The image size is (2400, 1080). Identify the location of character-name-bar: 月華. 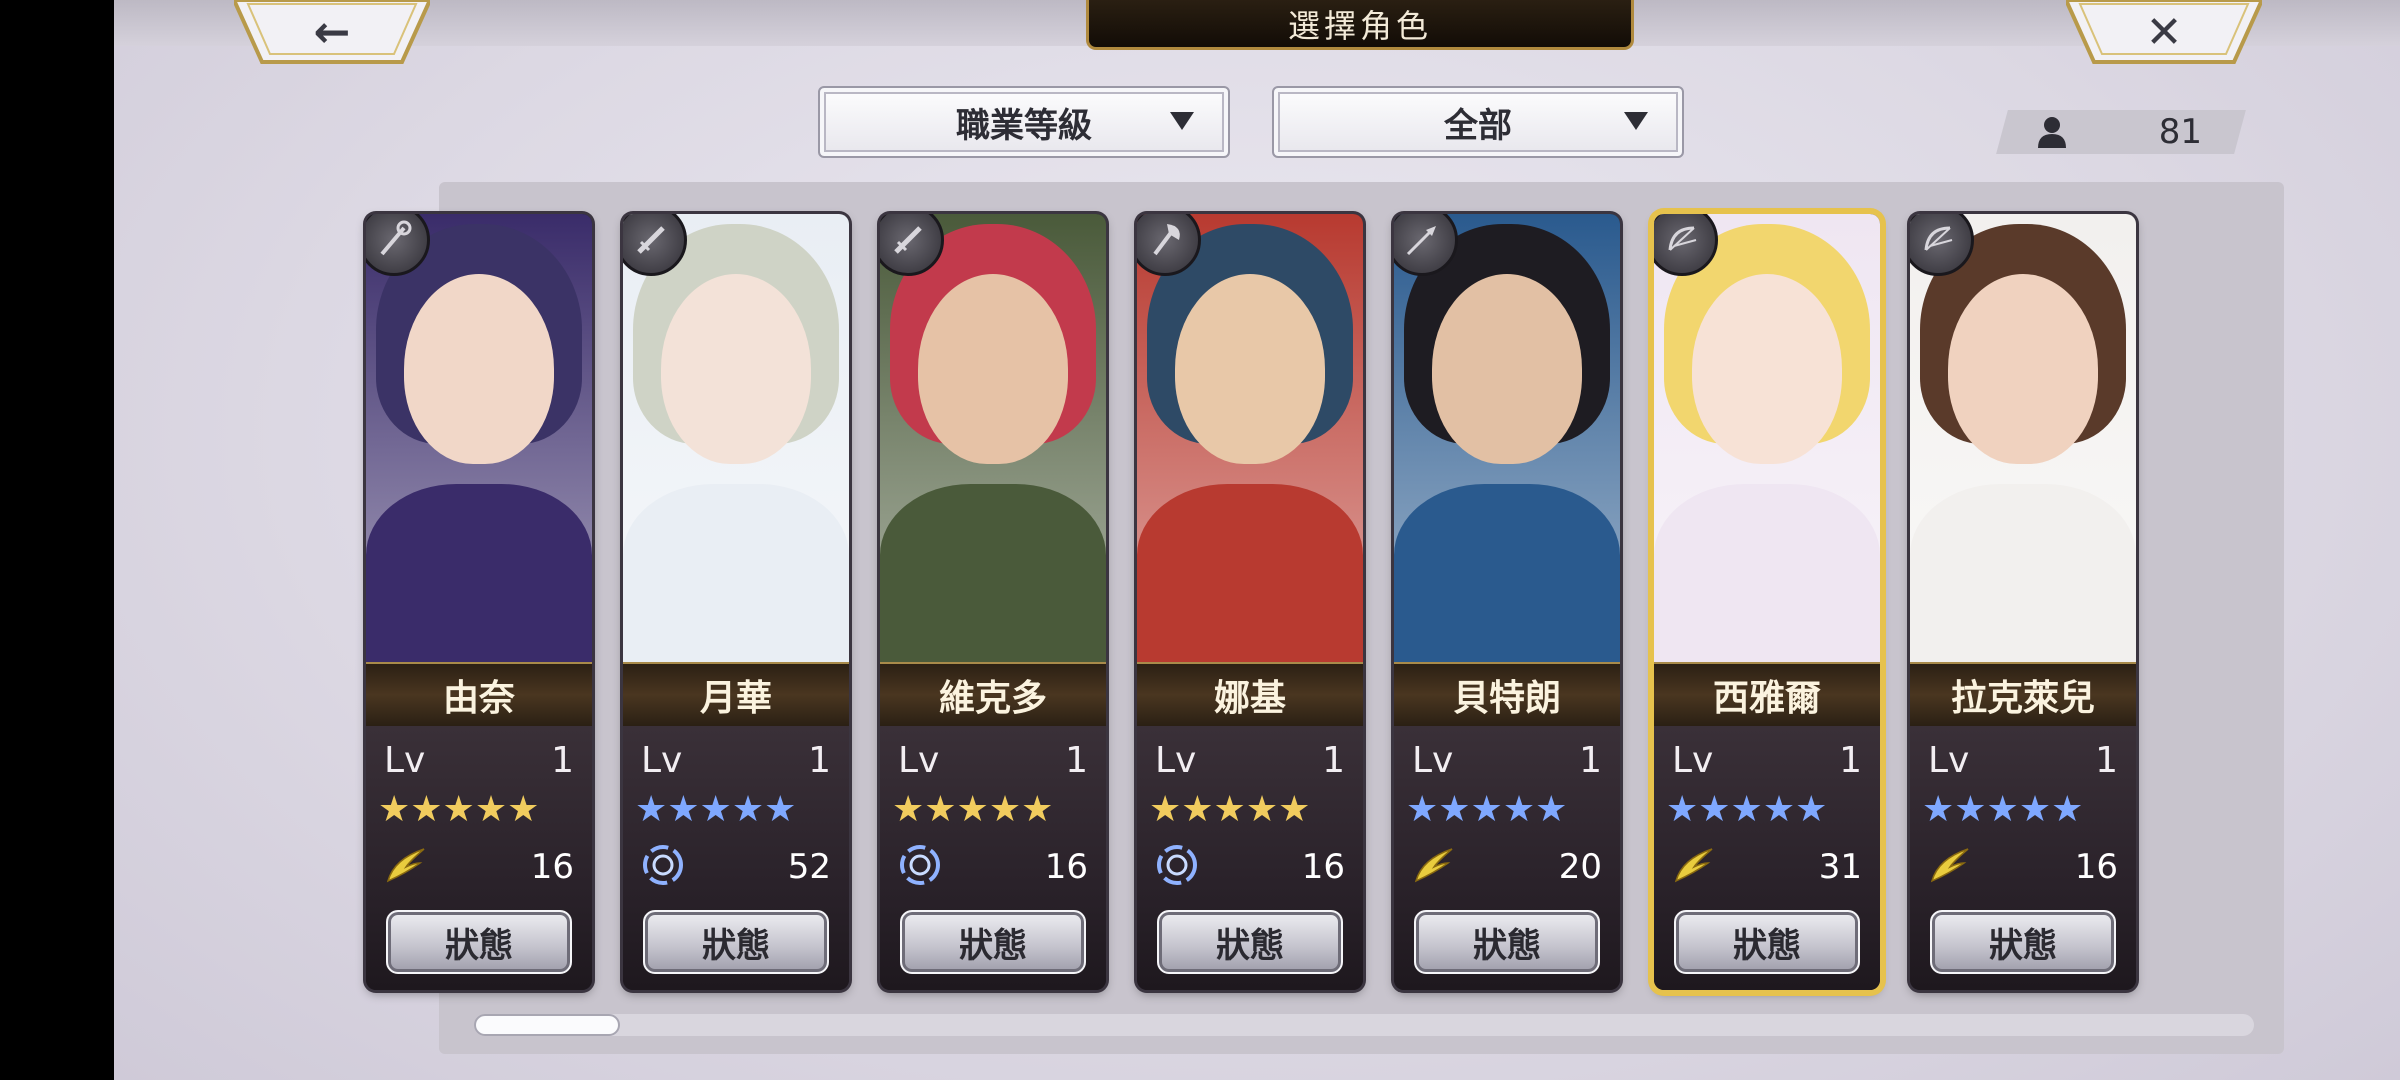
(736, 695).